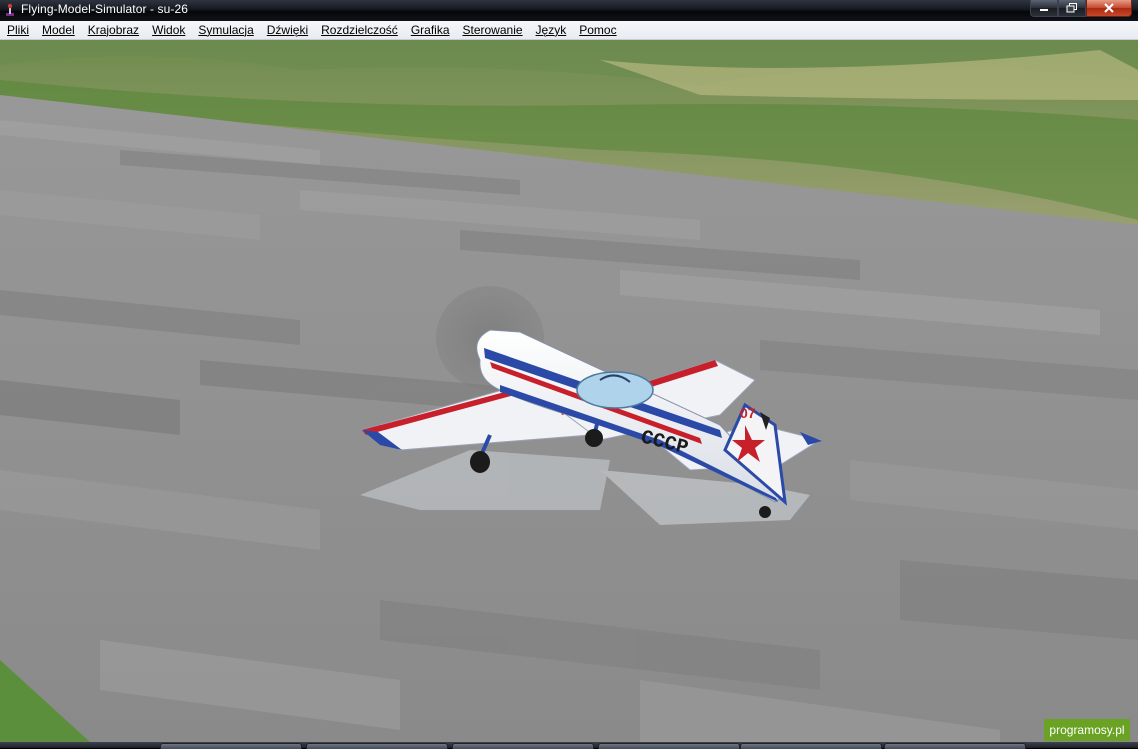 This screenshot has height=749, width=1138. Describe the element at coordinates (17, 30) in the screenshot. I see `menu-pliki: Pliki` at that location.